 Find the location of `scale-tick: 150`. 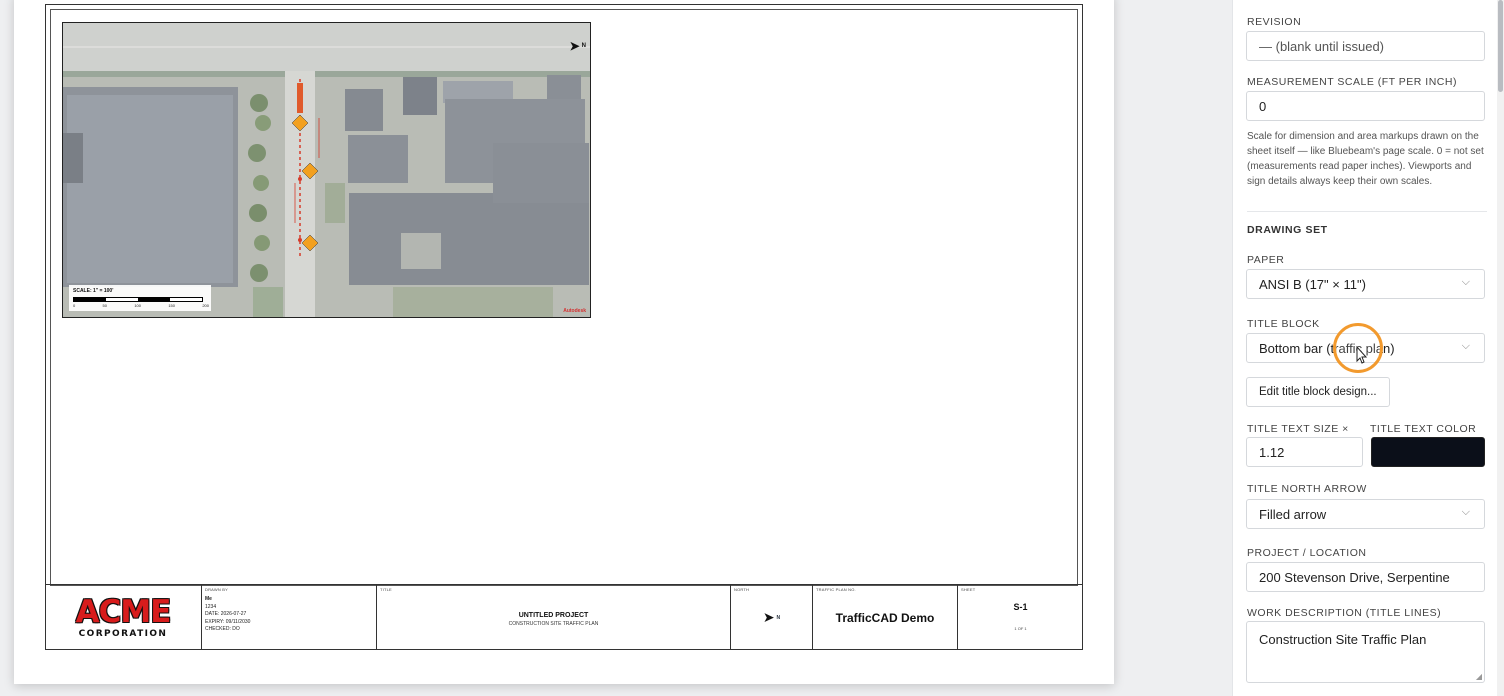

scale-tick: 150 is located at coordinates (171, 305).